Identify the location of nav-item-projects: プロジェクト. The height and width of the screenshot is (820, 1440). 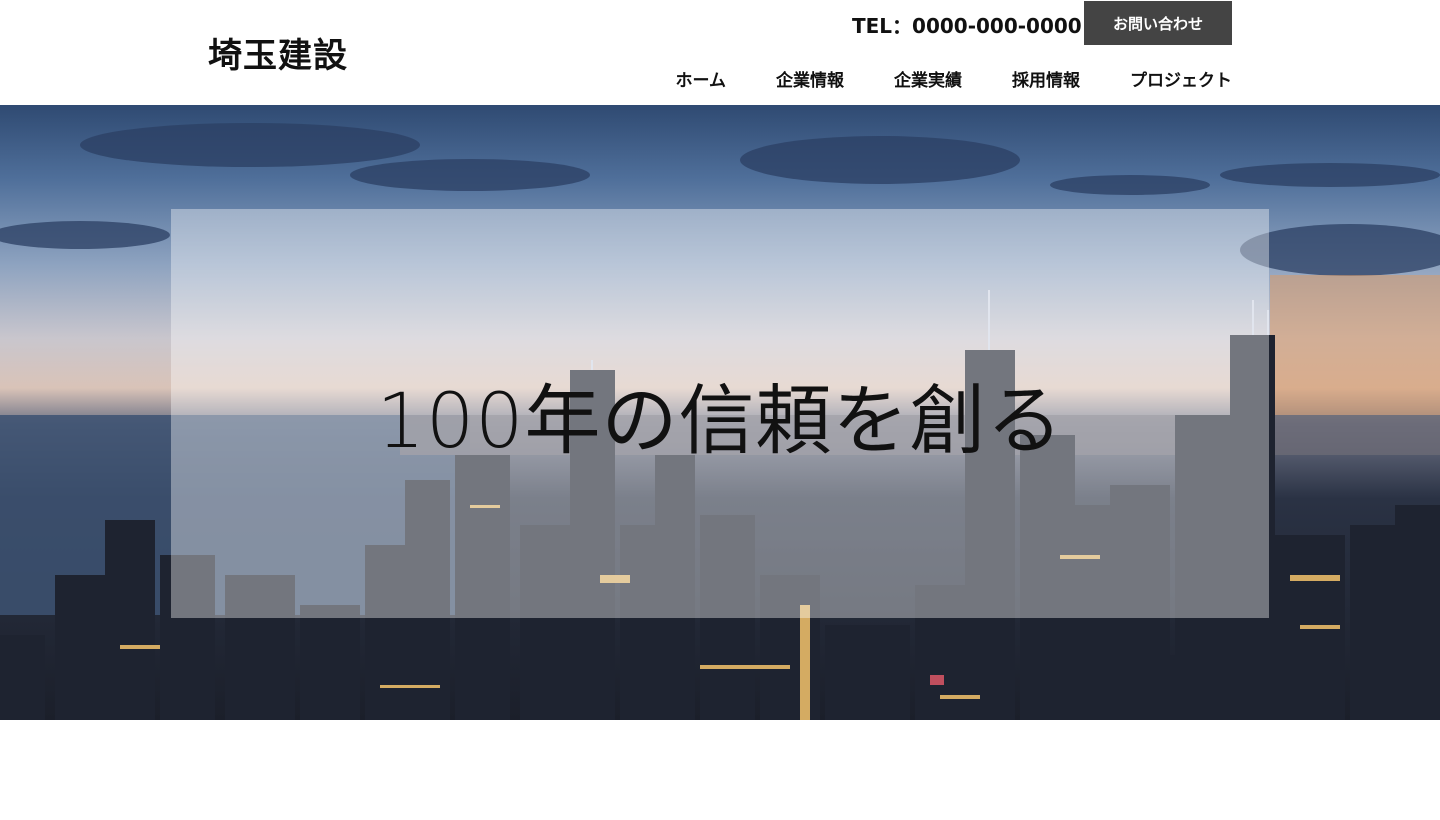
(1181, 78).